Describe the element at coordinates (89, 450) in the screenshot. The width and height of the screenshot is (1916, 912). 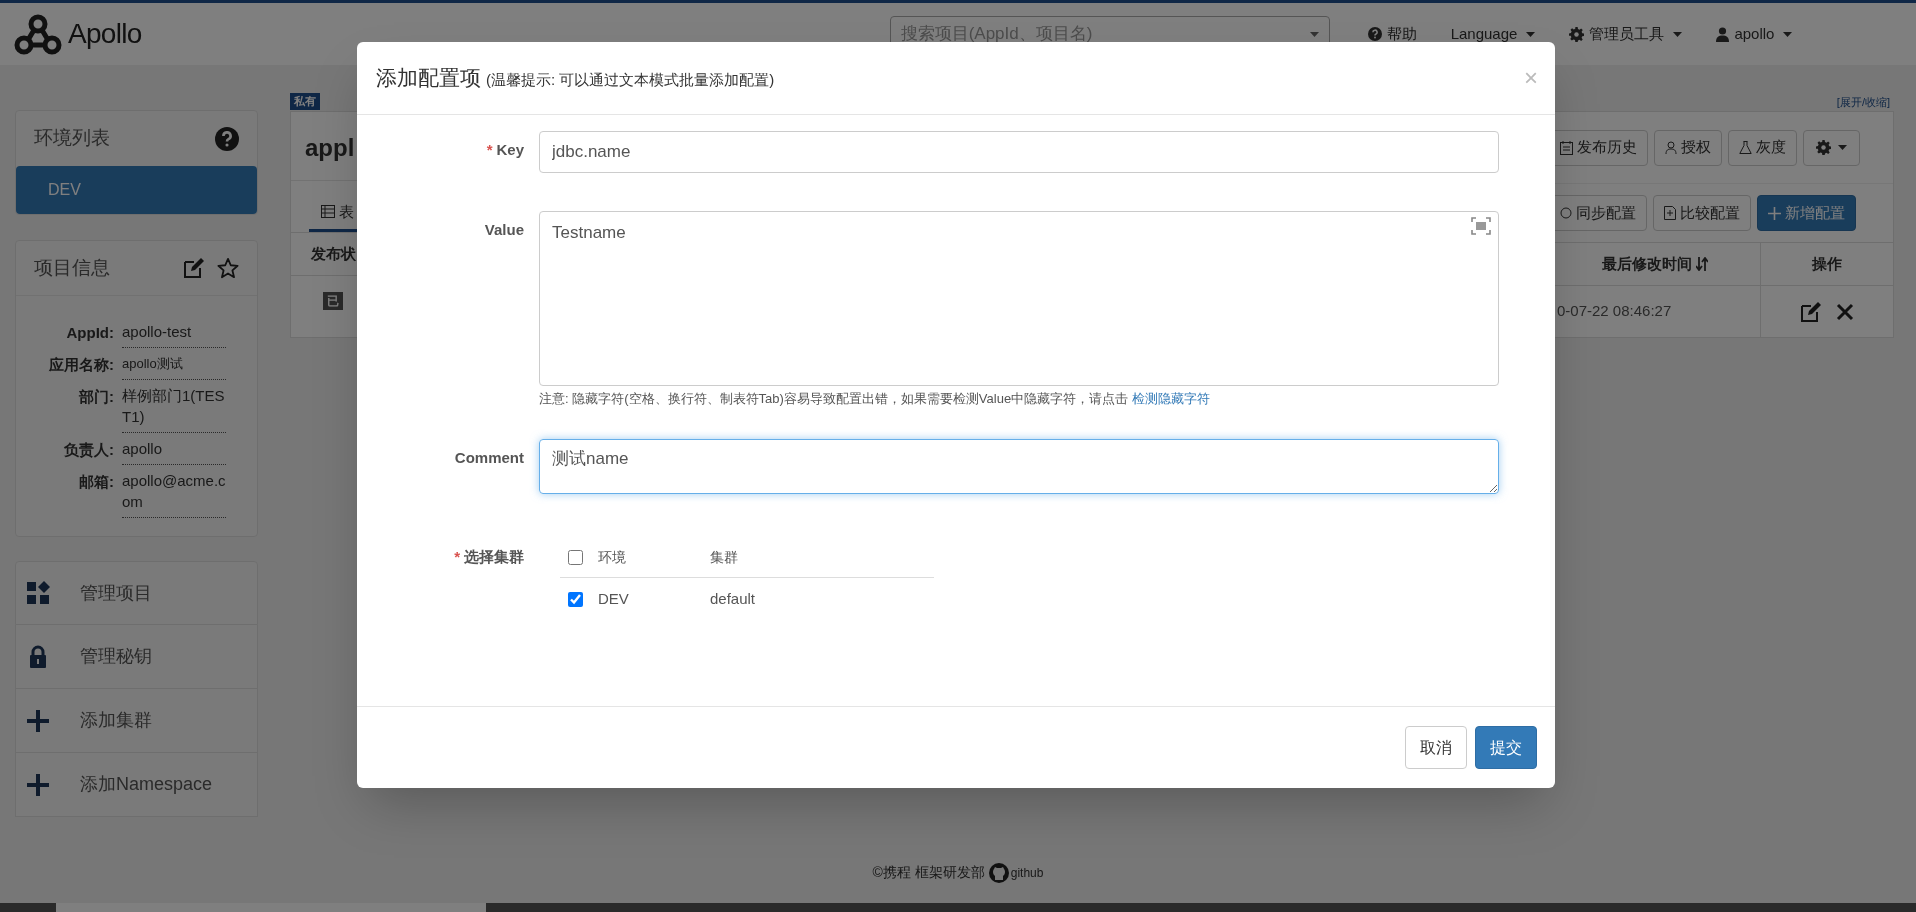
I see `field-label: 负责人:` at that location.